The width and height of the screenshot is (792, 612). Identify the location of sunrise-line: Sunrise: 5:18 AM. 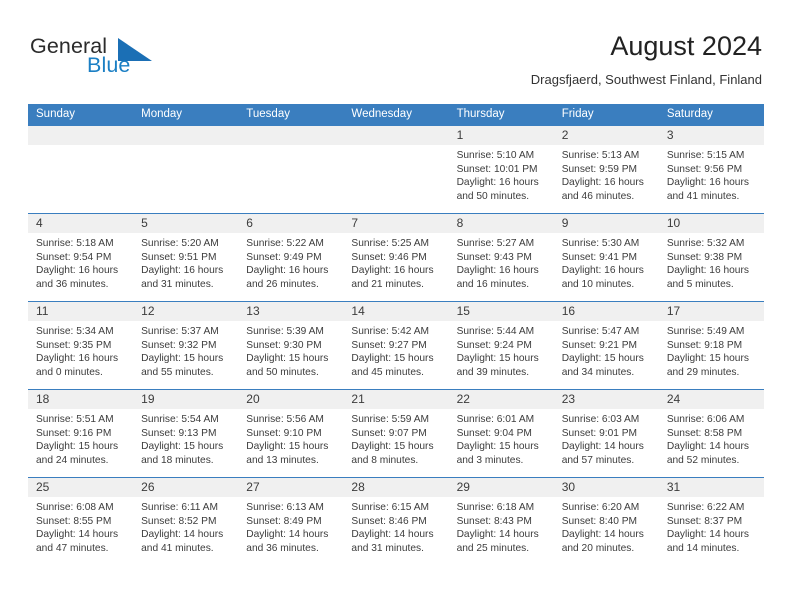
(75, 243).